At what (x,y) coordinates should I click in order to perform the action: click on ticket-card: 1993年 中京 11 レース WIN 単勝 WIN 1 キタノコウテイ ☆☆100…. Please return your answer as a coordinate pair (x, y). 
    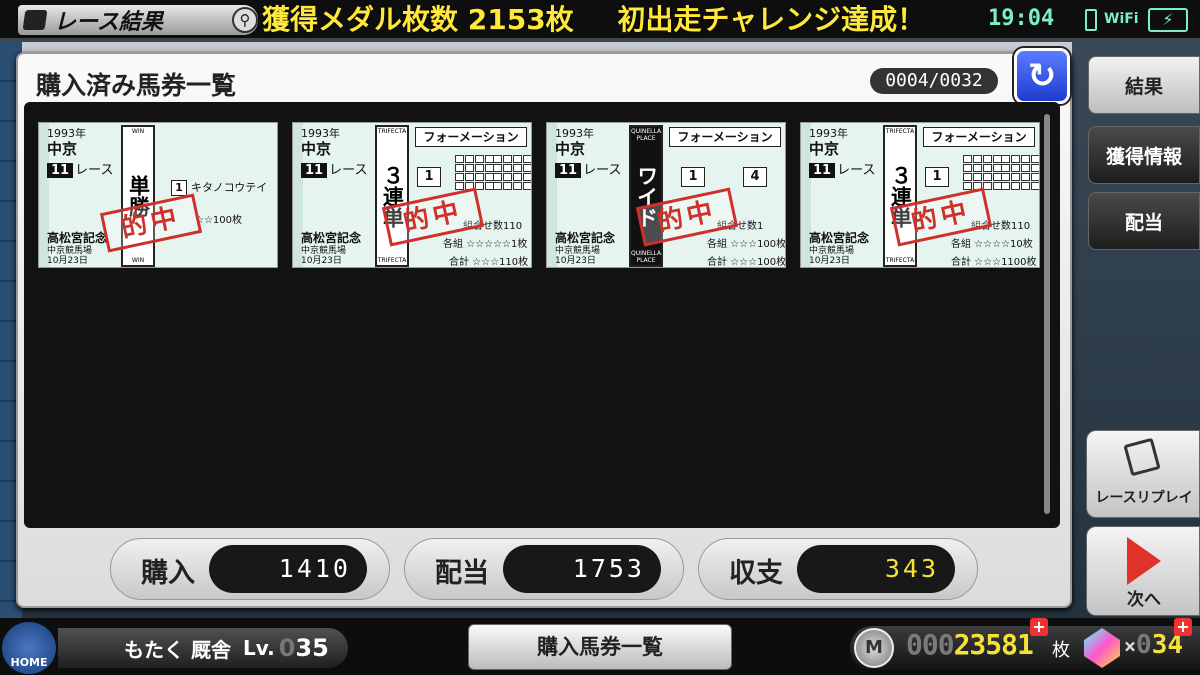
    Looking at the image, I should click on (158, 195).